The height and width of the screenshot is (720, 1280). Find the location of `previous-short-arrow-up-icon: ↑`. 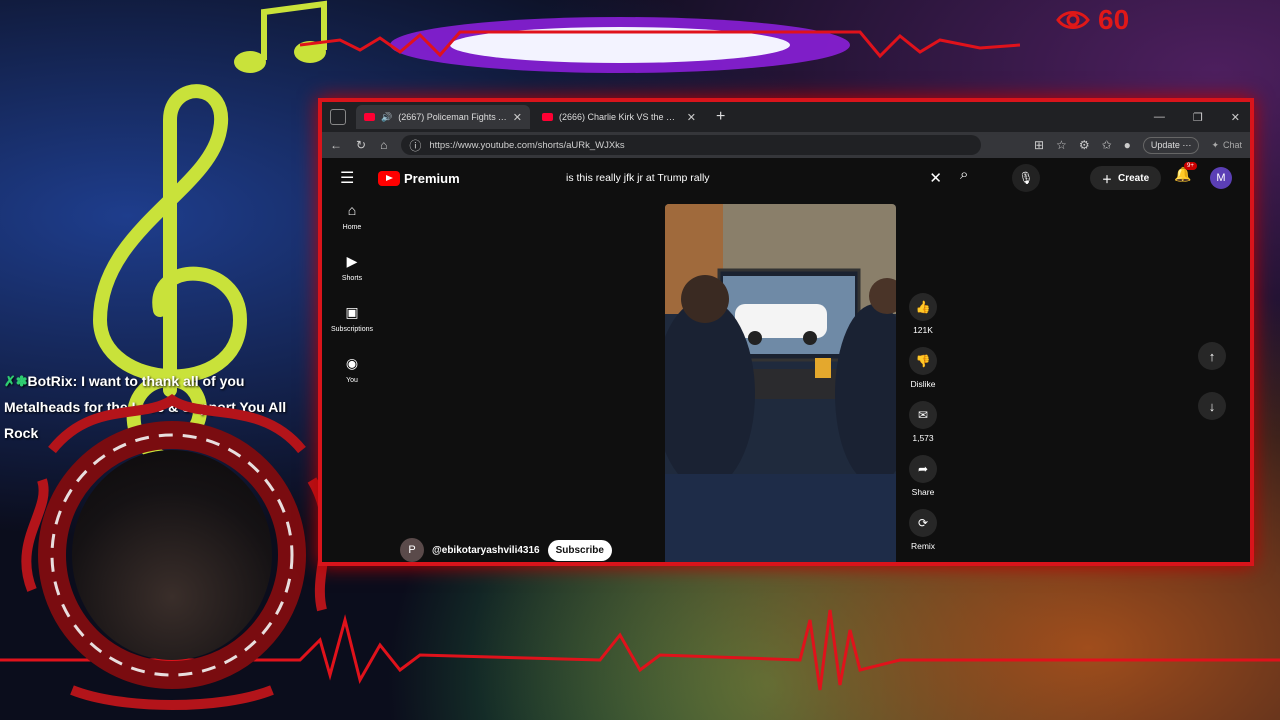

previous-short-arrow-up-icon: ↑ is located at coordinates (1212, 356).